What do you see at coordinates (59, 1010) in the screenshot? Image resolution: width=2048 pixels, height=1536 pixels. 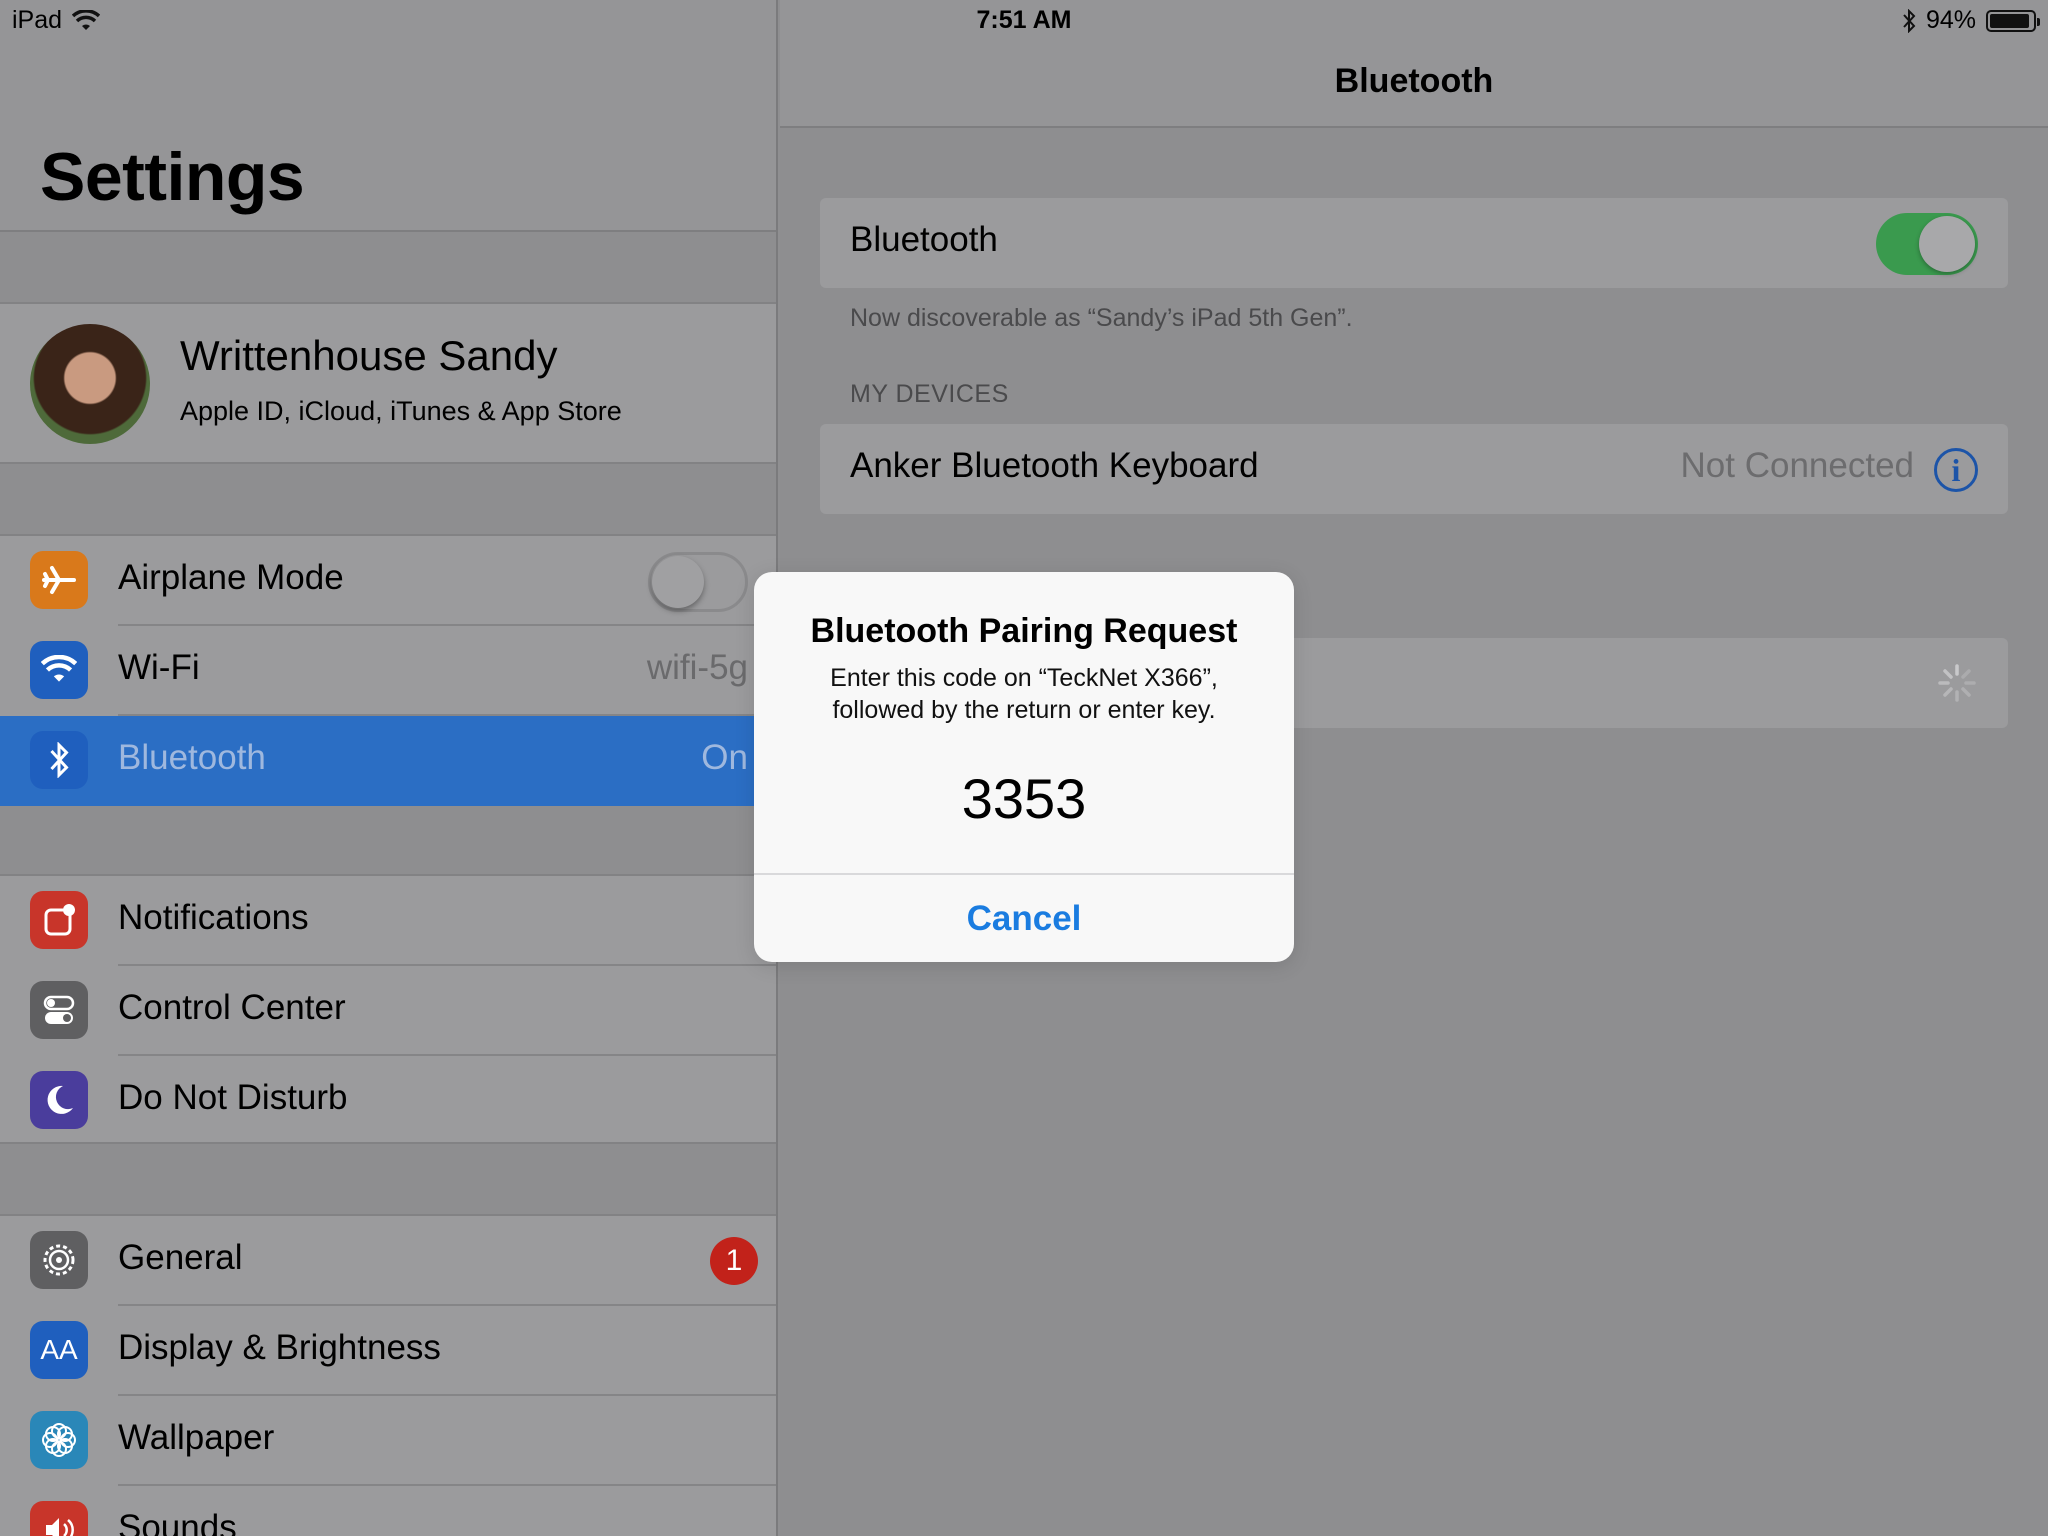 I see `control-center-icon` at bounding box center [59, 1010].